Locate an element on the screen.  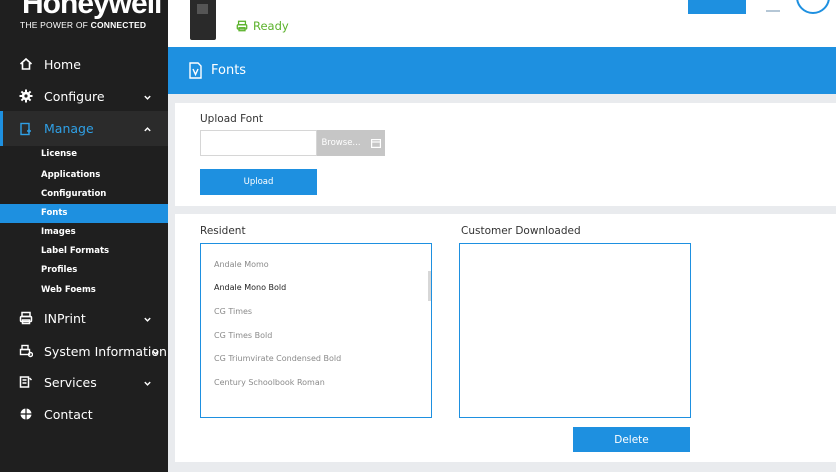
sidebar-item-home: Home is located at coordinates (84, 64).